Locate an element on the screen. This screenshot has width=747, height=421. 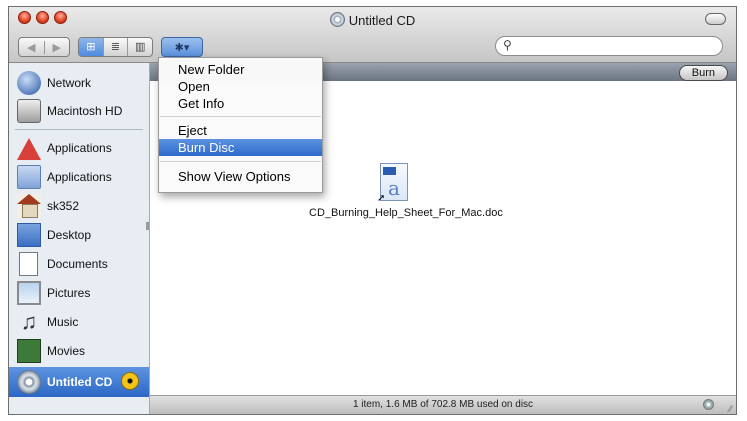
word-badge-icon is located at coordinates (389, 171).